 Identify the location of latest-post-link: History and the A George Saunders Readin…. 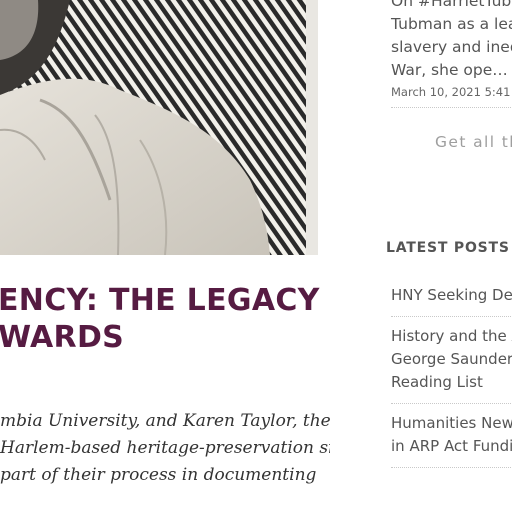
(451, 360).